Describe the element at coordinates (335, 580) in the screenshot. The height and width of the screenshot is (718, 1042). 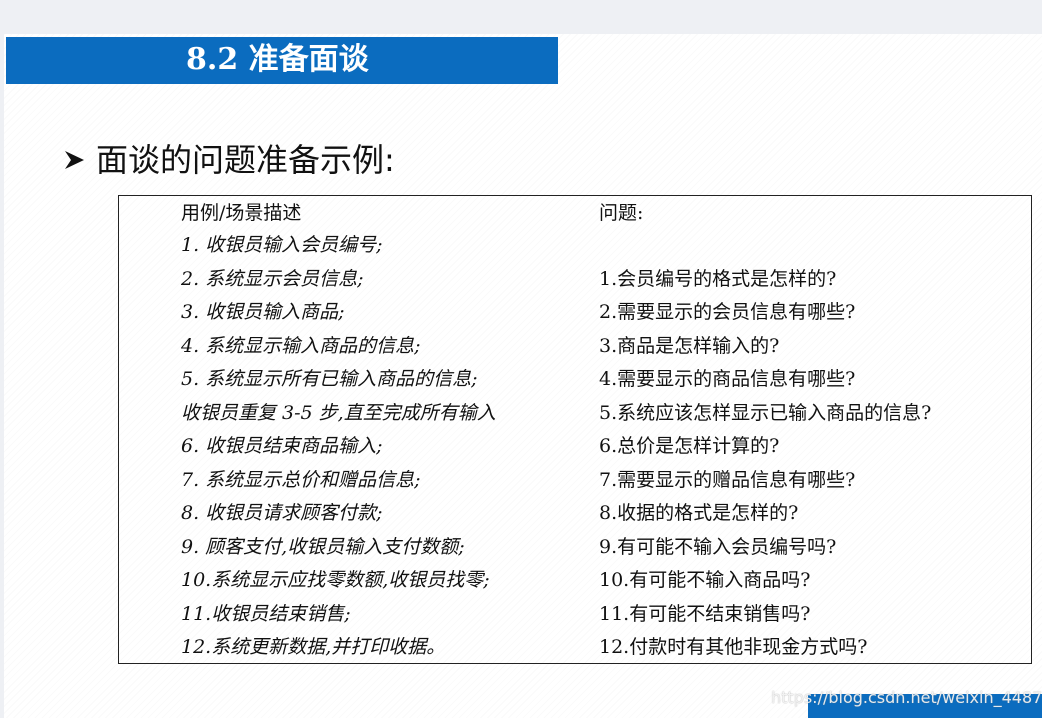
I see `use-case-step: 10.系统显示应找零数额,收银员找零;` at that location.